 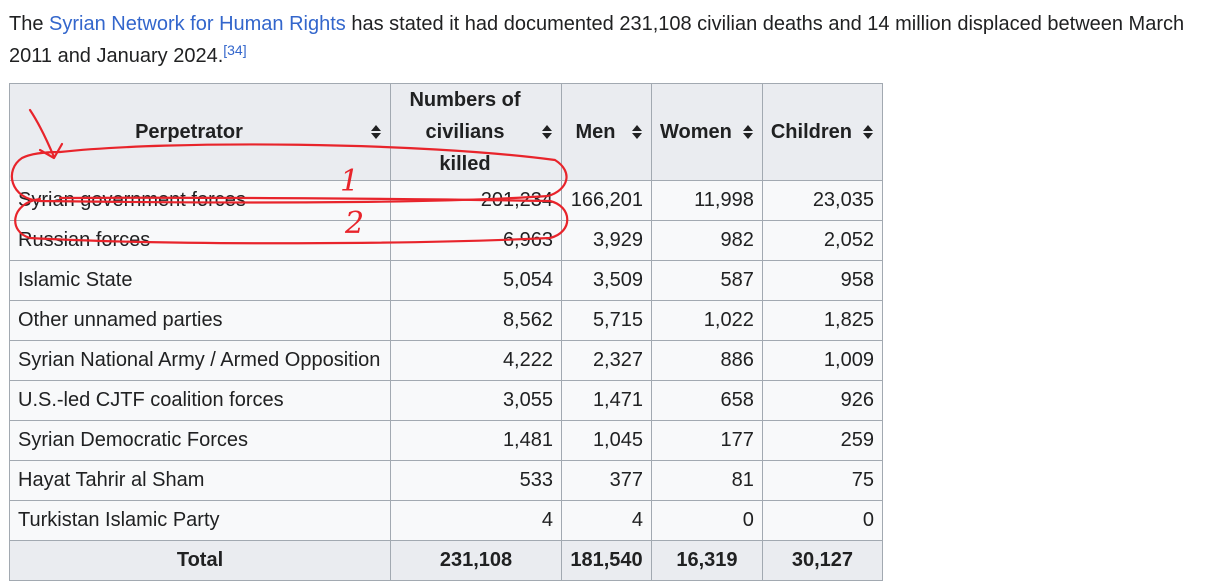 What do you see at coordinates (200, 360) in the screenshot?
I see `cell-perpetrator: Syrian National Army / Armed Opposition` at bounding box center [200, 360].